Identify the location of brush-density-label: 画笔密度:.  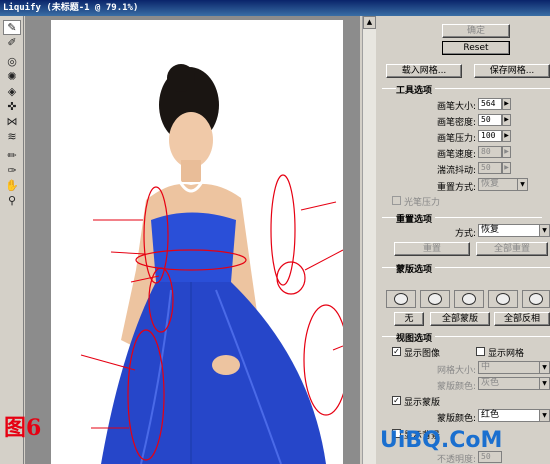
(456, 123).